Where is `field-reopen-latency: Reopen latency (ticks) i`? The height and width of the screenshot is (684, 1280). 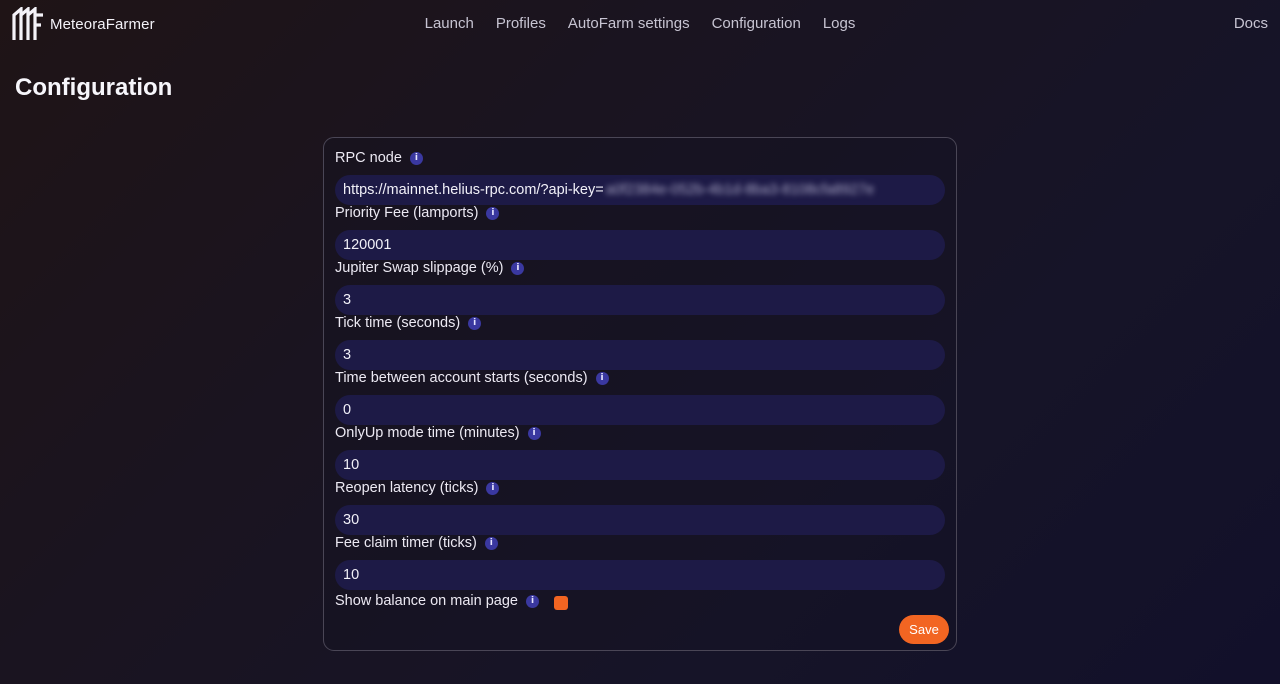 field-reopen-latency: Reopen latency (ticks) i is located at coordinates (640, 506).